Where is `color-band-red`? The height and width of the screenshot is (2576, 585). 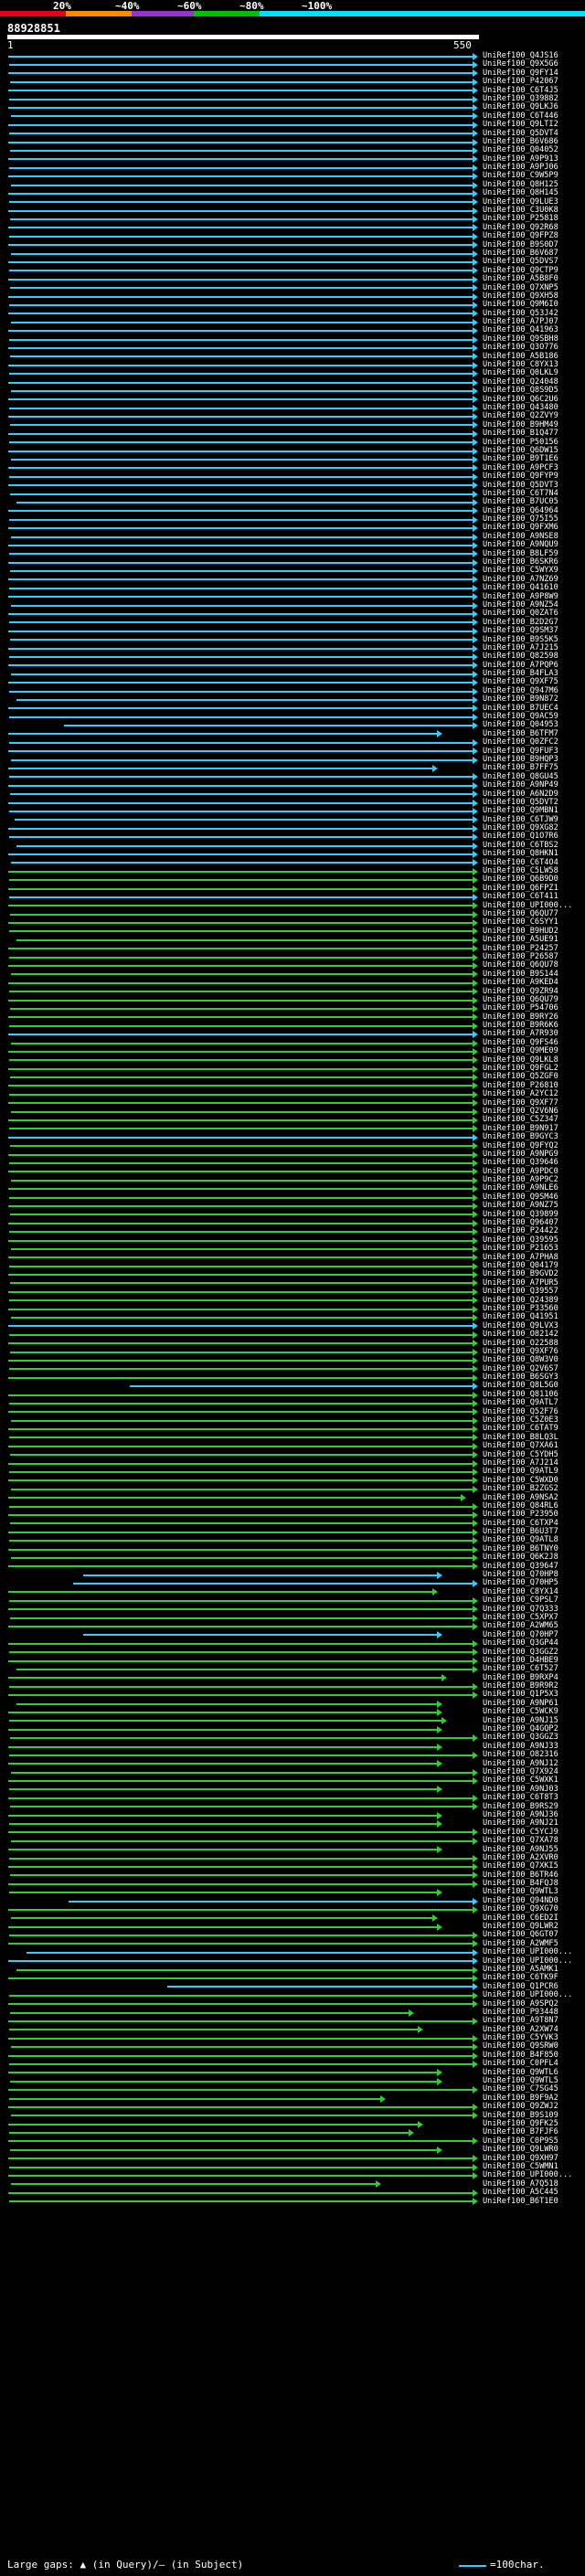 color-band-red is located at coordinates (33, 13).